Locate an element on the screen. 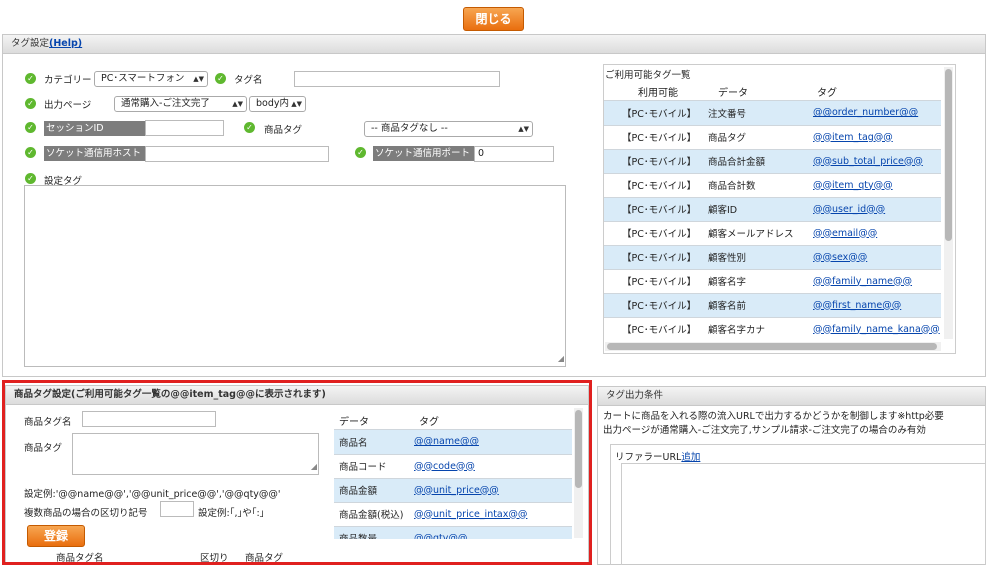 The image size is (990, 565). tag-row: 【PC･モバイル】 顧客性別 @@sex@@ is located at coordinates (772, 257).